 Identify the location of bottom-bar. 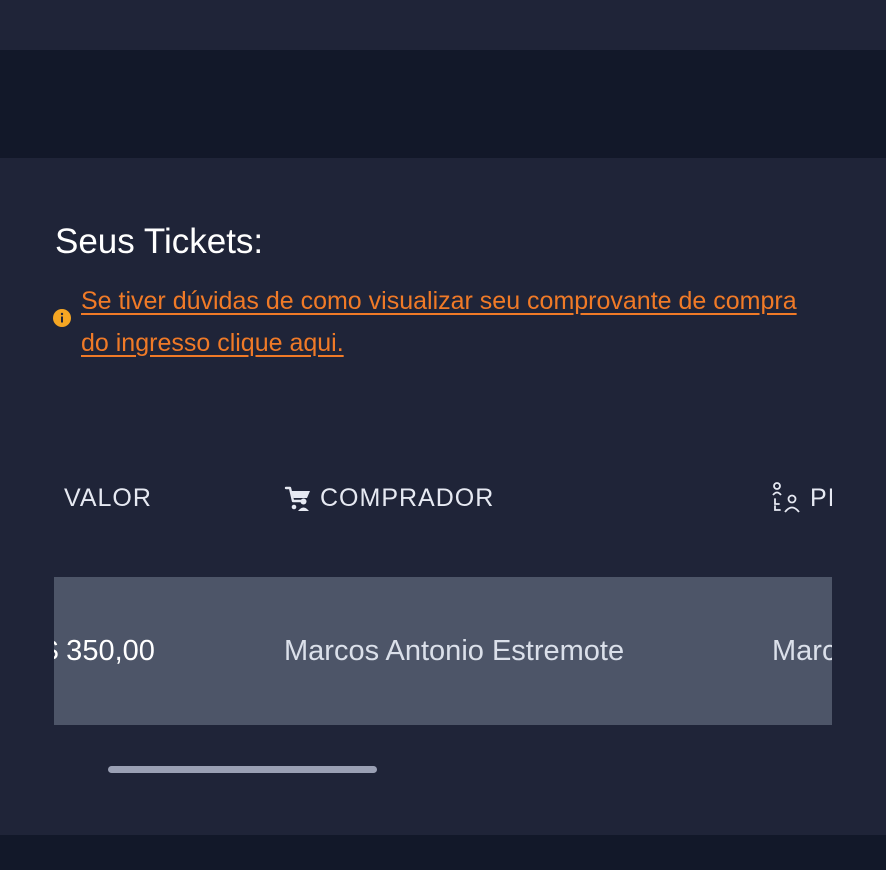
(443, 852).